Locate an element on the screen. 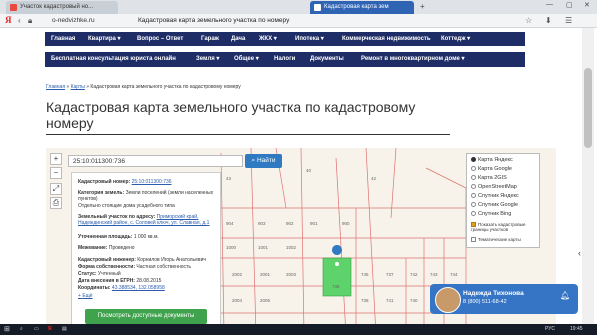  layer-option: Карта Яндекс is located at coordinates (492, 160).